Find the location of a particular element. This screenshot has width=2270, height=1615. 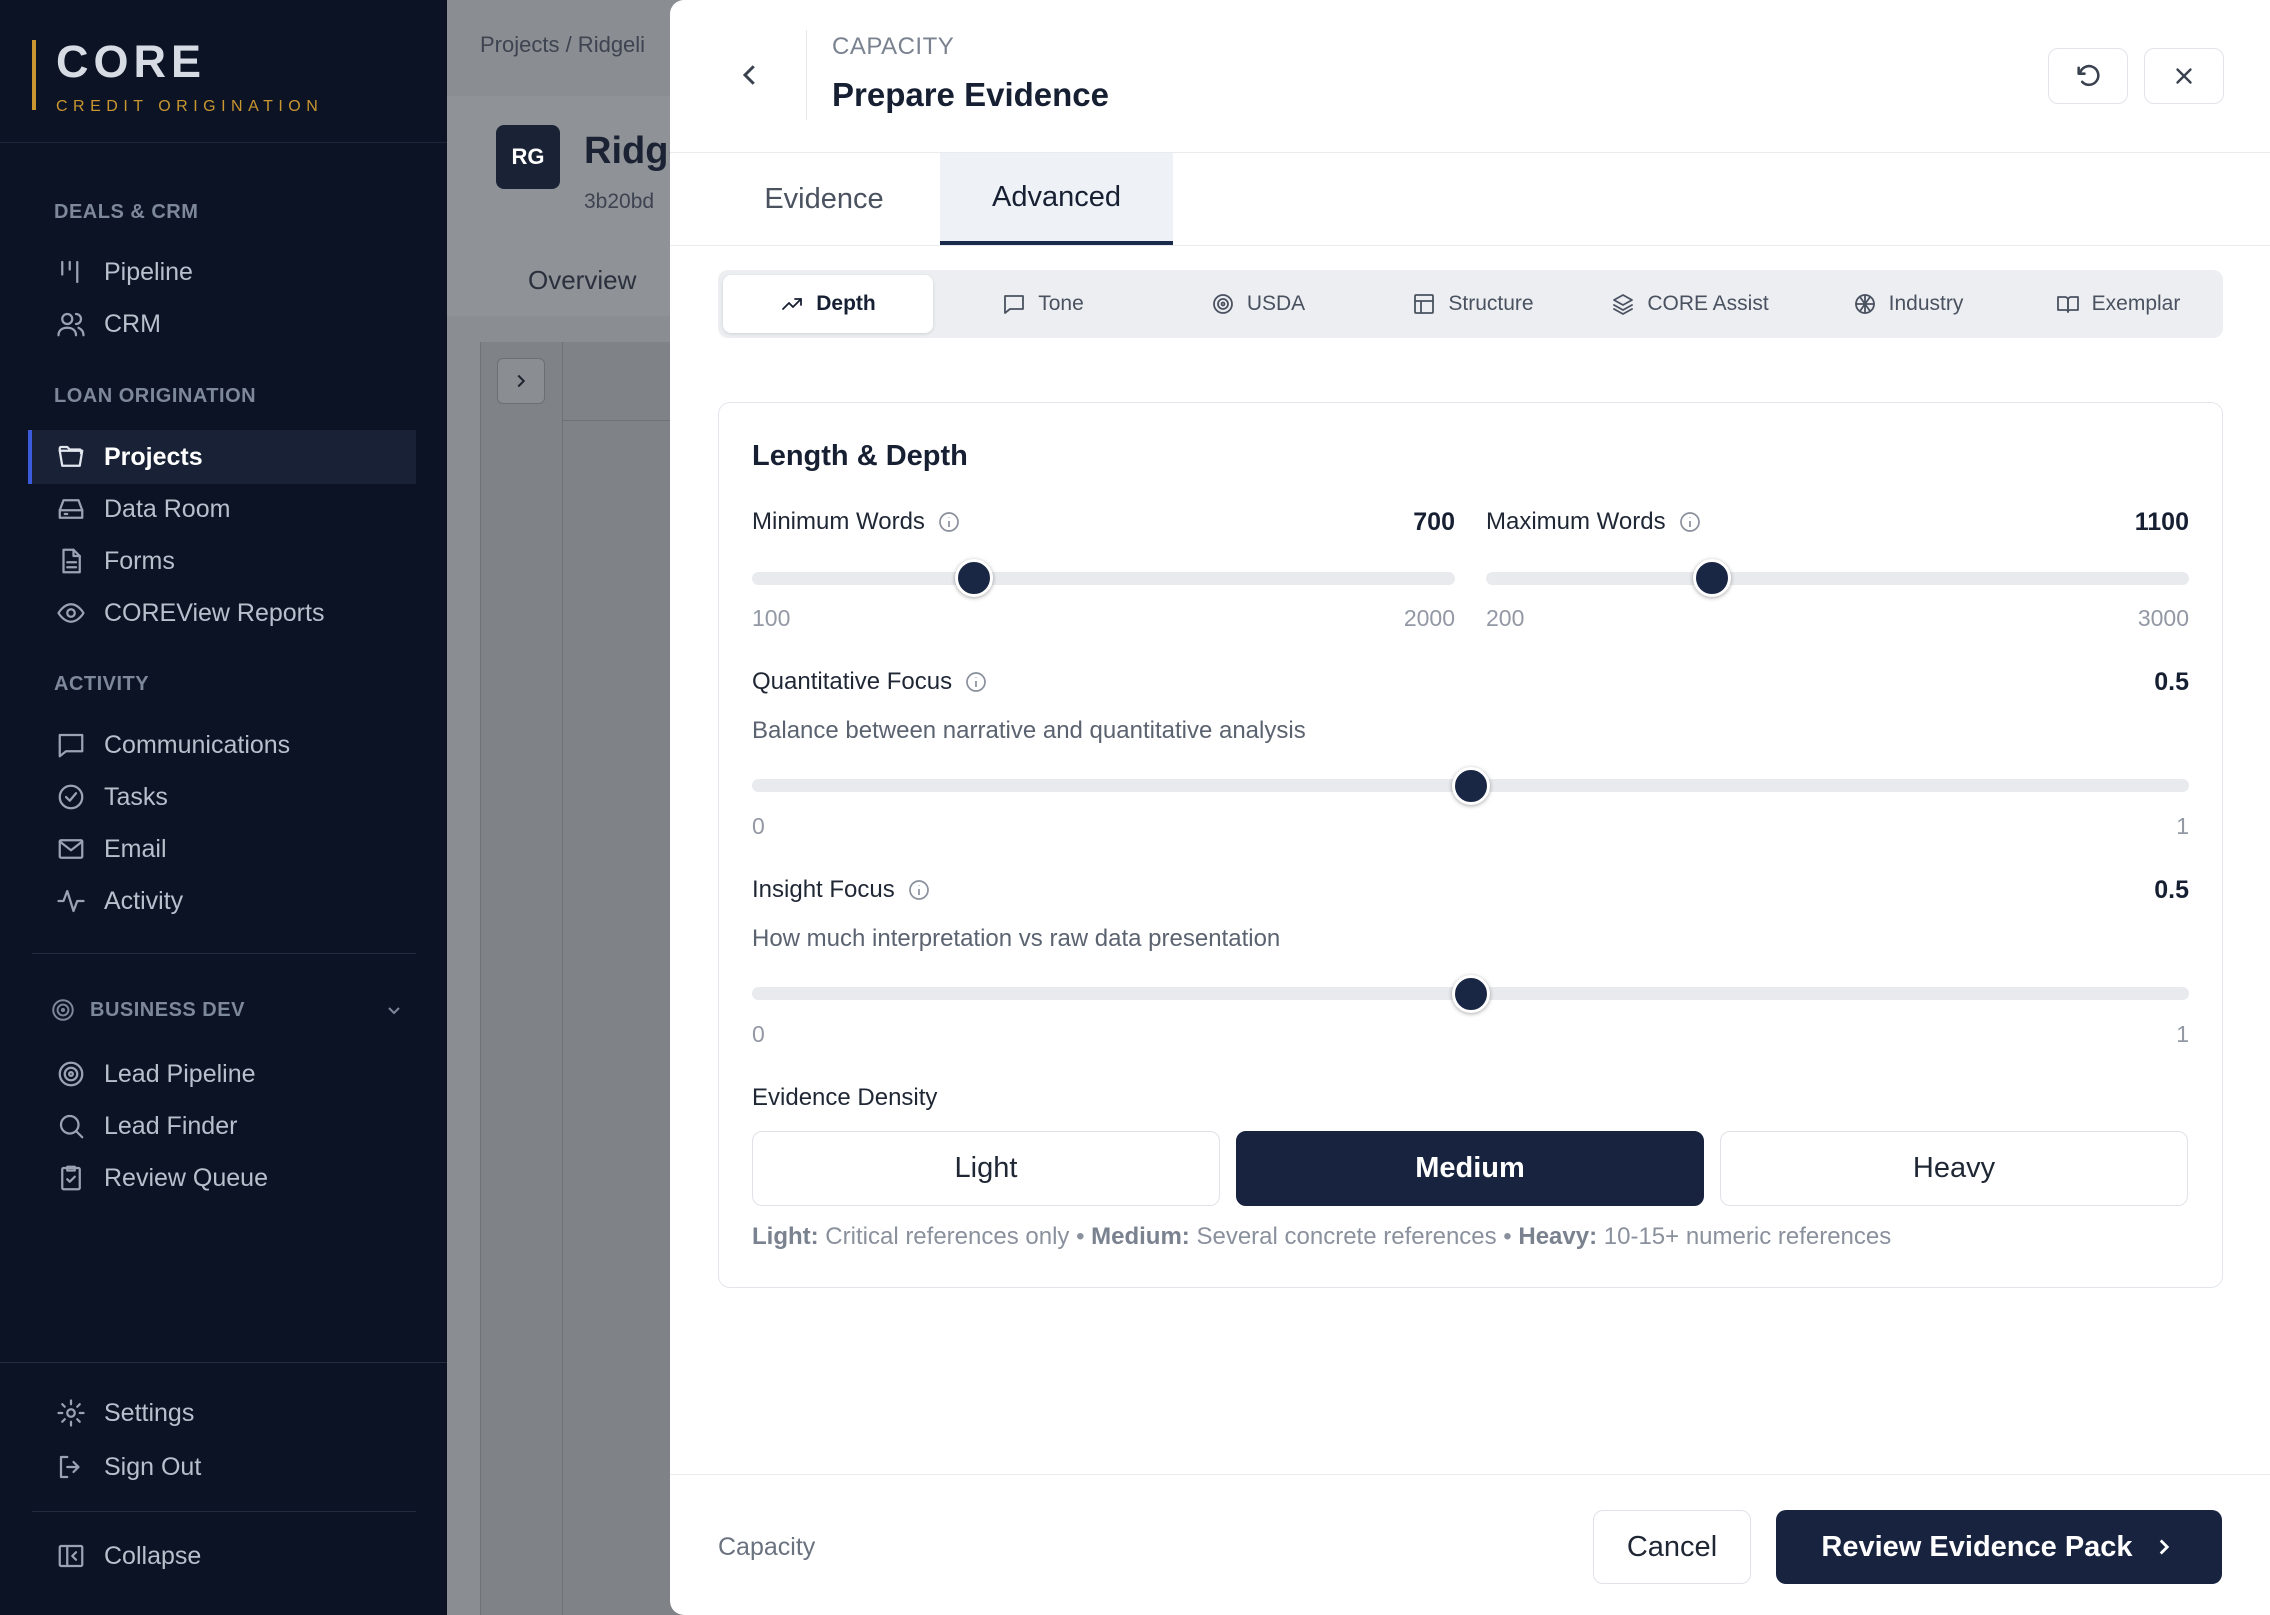

min-words-slider-track is located at coordinates (1103, 578).